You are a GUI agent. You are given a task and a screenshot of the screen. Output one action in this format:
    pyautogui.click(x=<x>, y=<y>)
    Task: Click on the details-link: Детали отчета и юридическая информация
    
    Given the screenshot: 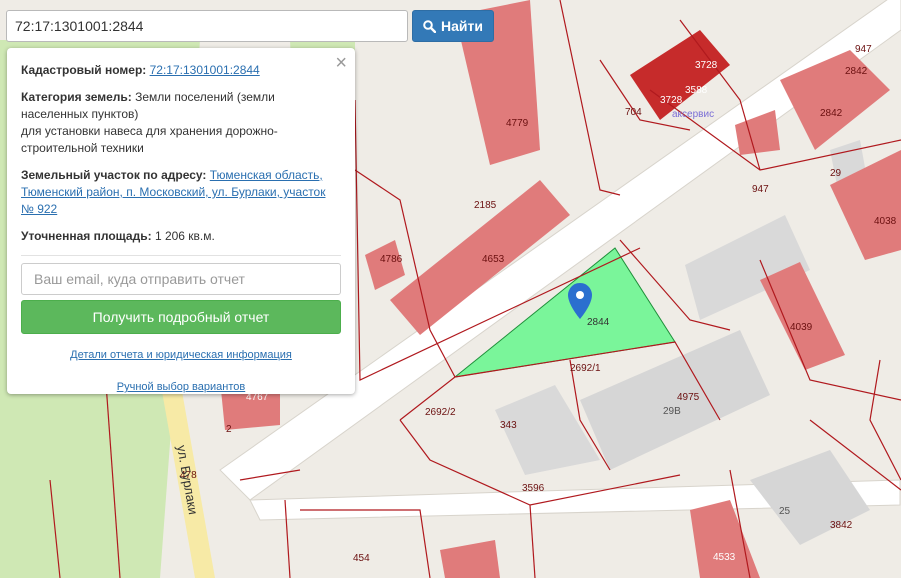 What is the action you would take?
    pyautogui.click(x=181, y=355)
    